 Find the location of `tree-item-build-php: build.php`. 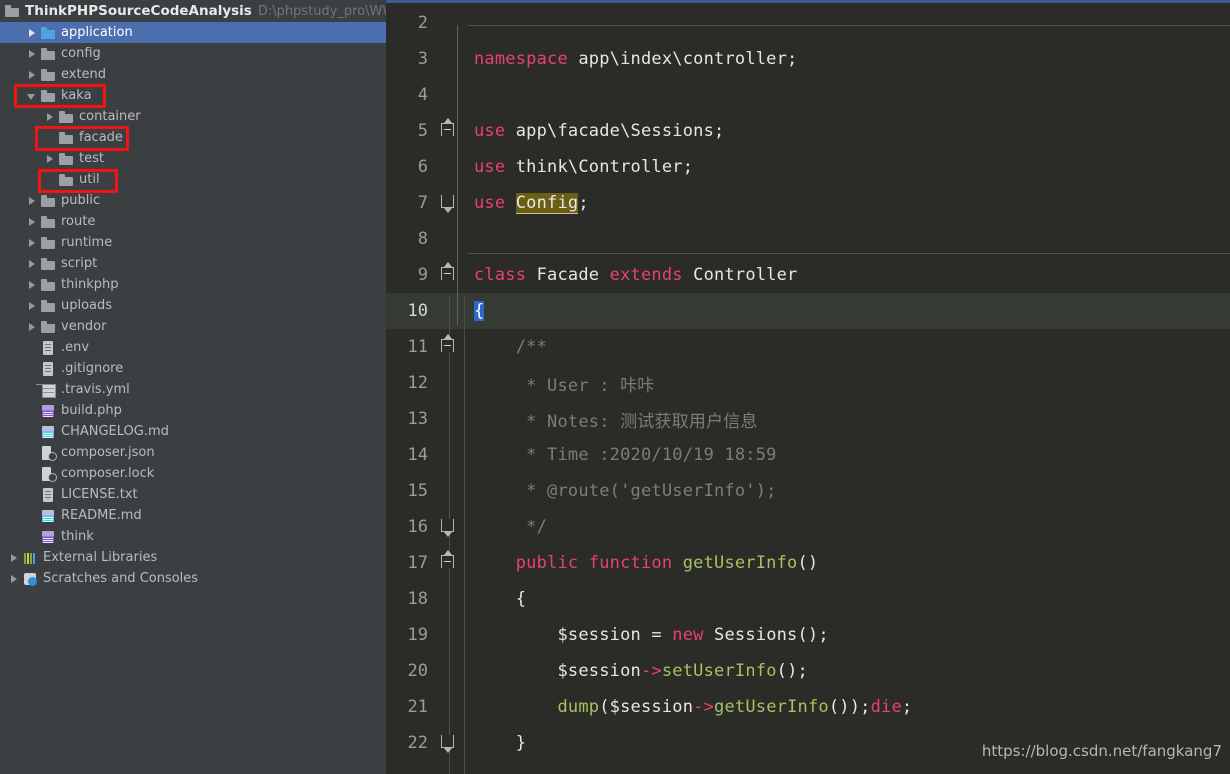

tree-item-build-php: build.php is located at coordinates (193, 410).